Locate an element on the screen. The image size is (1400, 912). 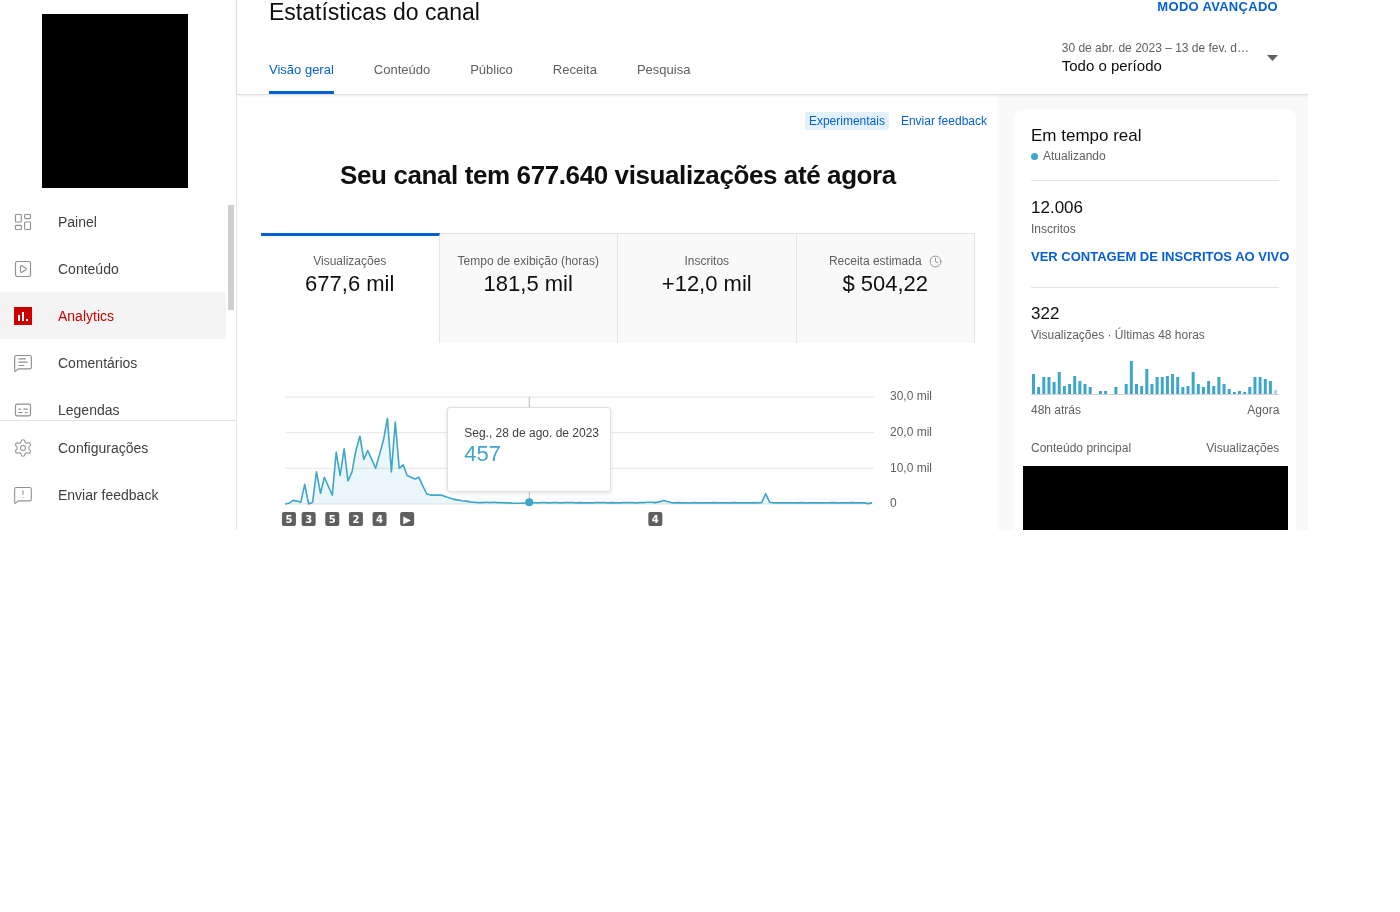
video-marker: 3 is located at coordinates (308, 519).